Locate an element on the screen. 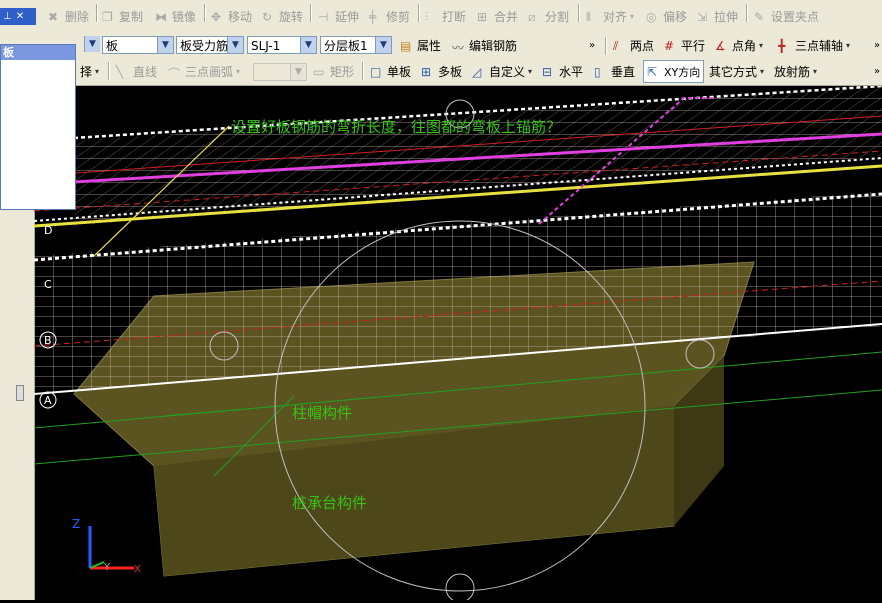  vertical-icon: ▯ is located at coordinates (597, 71).